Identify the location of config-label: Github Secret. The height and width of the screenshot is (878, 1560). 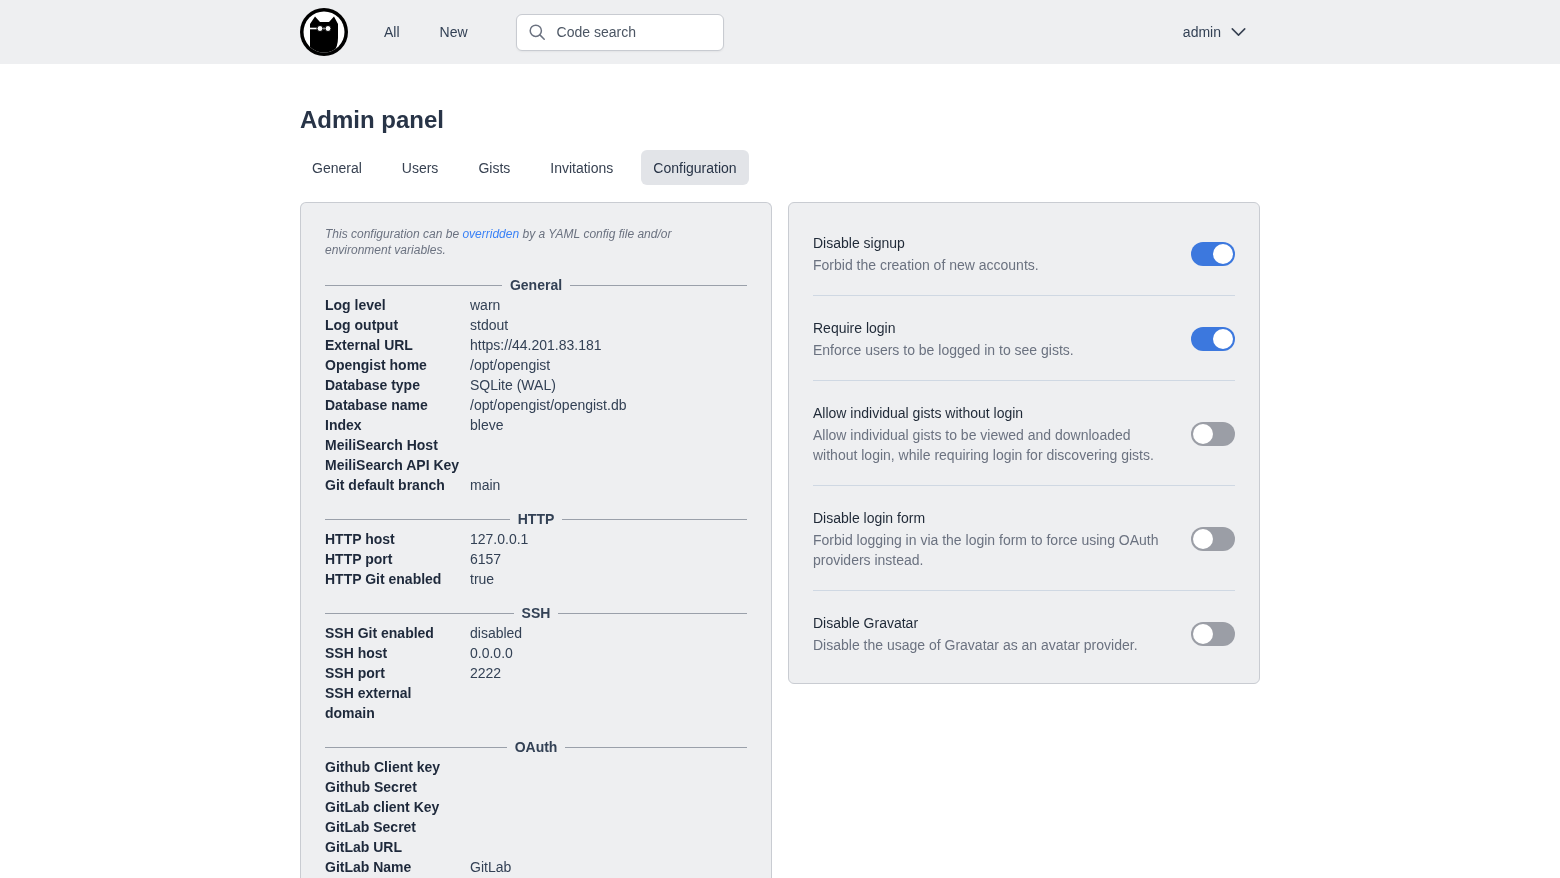
(371, 787).